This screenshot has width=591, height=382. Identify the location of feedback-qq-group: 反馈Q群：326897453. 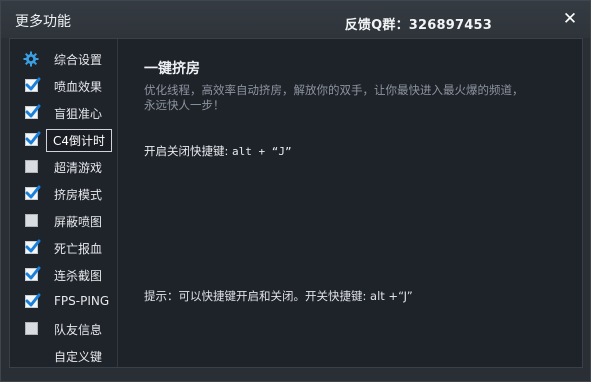
(418, 25).